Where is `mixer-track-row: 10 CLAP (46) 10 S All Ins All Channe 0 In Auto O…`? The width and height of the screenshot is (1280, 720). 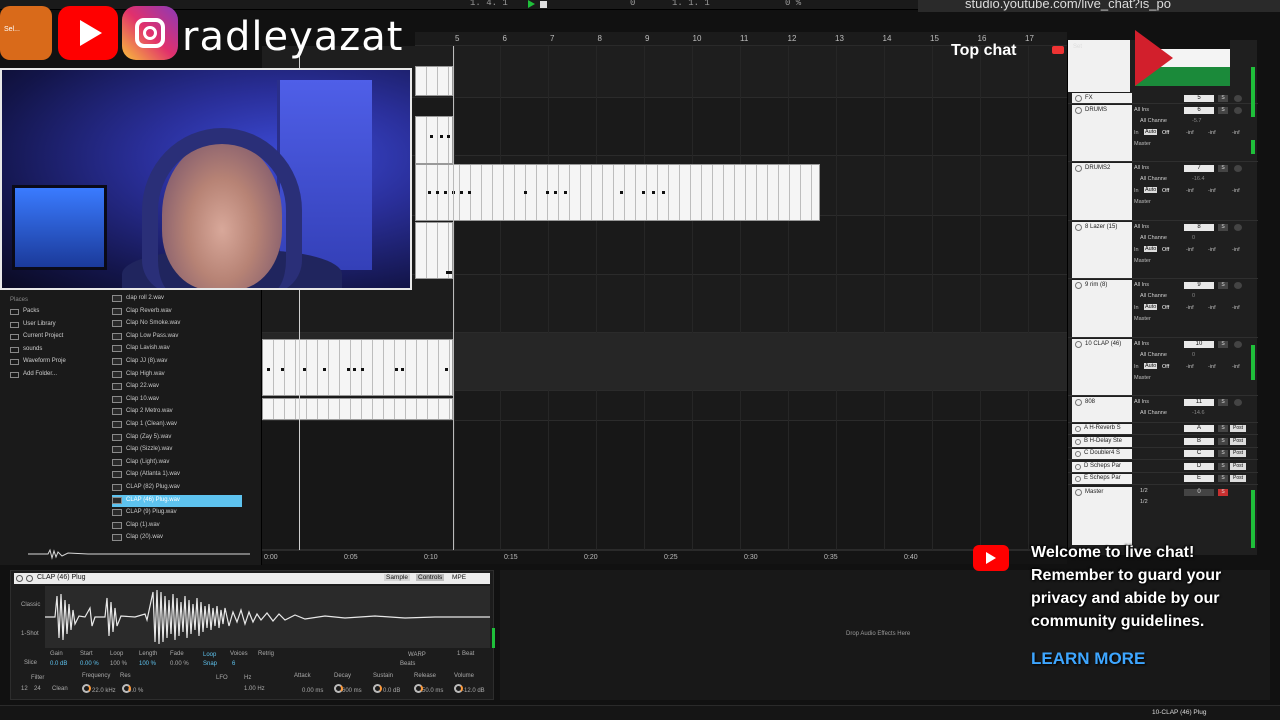 mixer-track-row: 10 CLAP (46) 10 S All Ins All Channe 0 In Auto O… is located at coordinates (1163, 367).